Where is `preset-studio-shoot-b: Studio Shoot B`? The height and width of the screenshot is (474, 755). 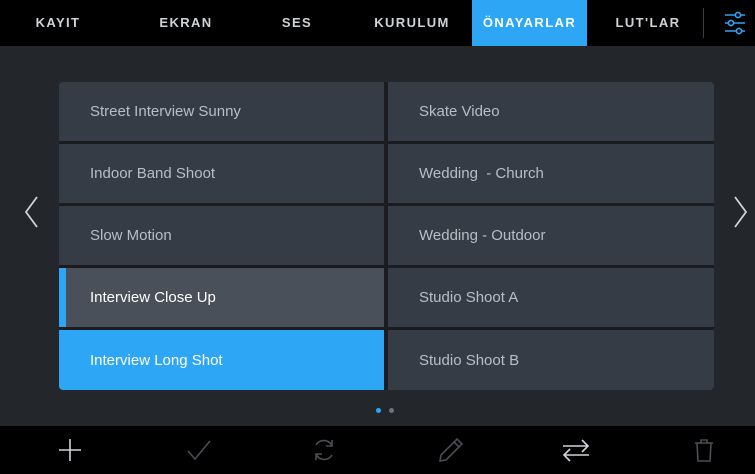 preset-studio-shoot-b: Studio Shoot B is located at coordinates (551, 360).